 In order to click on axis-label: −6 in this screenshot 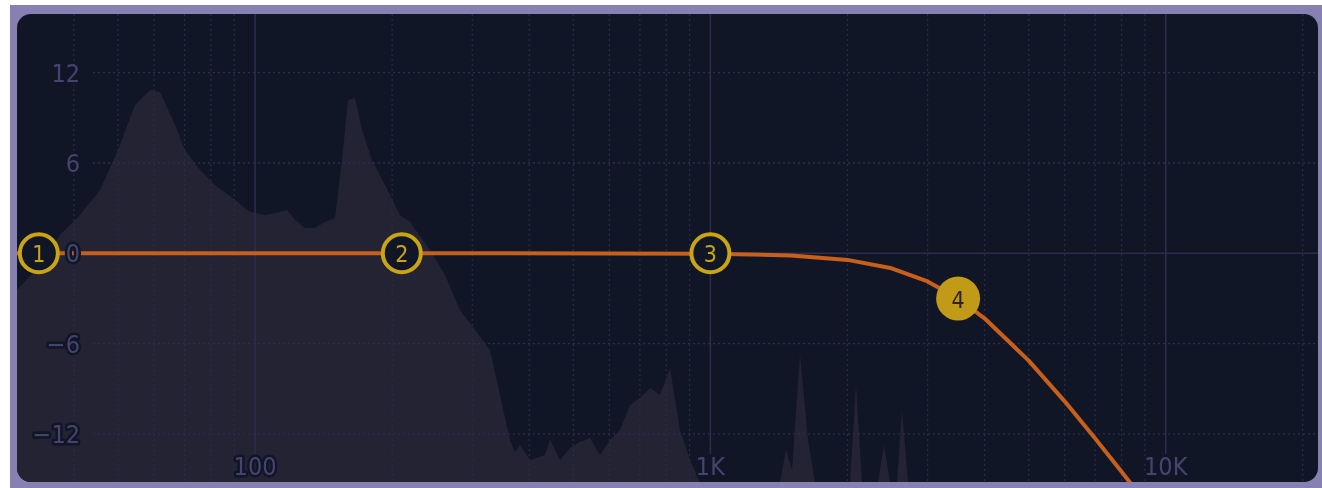, I will do `click(63, 344)`.